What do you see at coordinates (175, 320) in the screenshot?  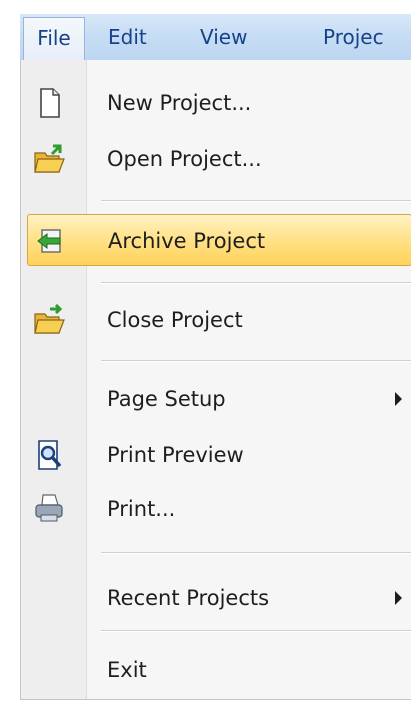 I see `menu-item-label: Close Project` at bounding box center [175, 320].